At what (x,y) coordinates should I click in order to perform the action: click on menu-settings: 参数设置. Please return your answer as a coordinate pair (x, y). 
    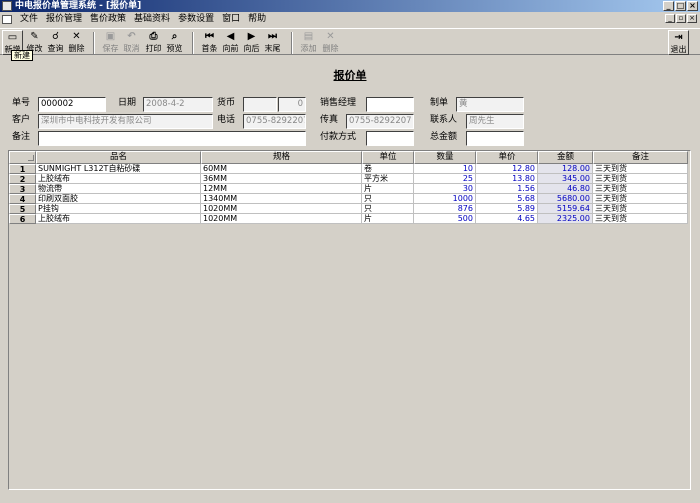
    Looking at the image, I should click on (196, 19).